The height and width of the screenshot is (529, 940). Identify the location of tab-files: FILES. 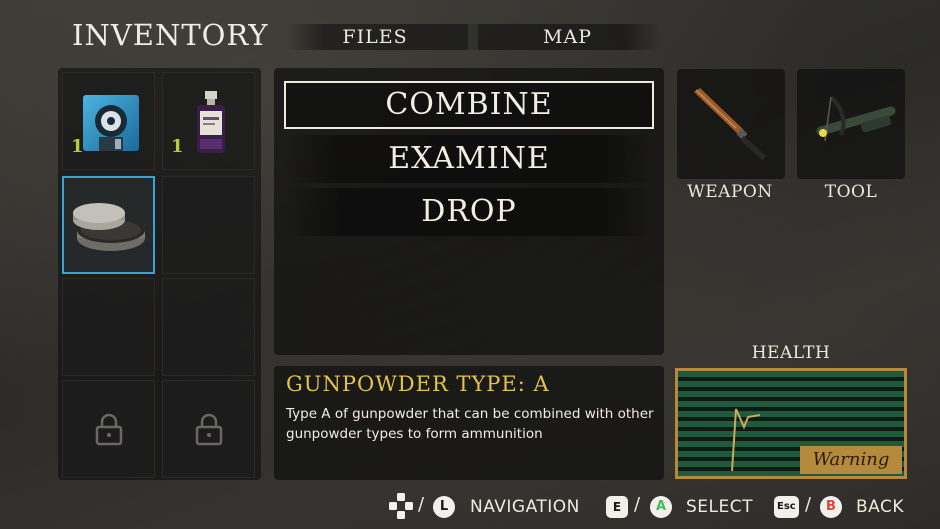
(375, 37).